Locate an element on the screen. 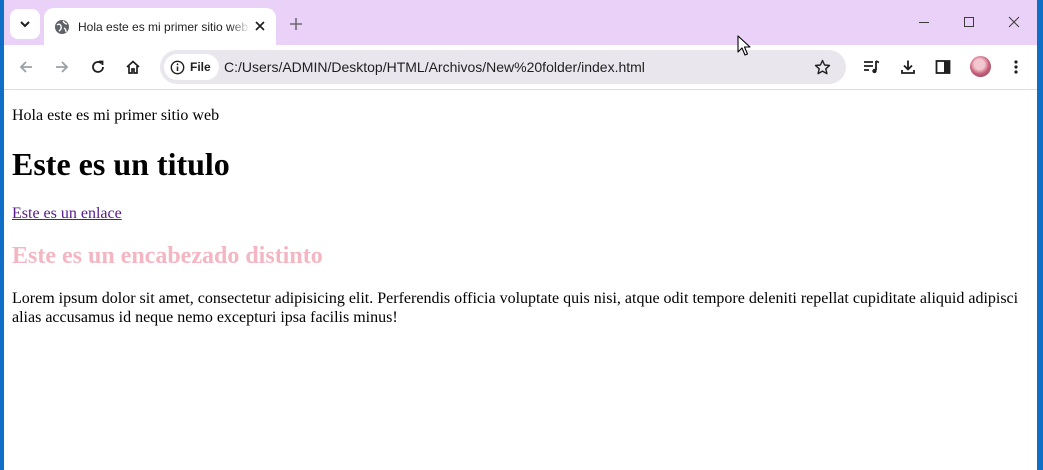 This screenshot has width=1043, height=470. star-icon is located at coordinates (822, 66).